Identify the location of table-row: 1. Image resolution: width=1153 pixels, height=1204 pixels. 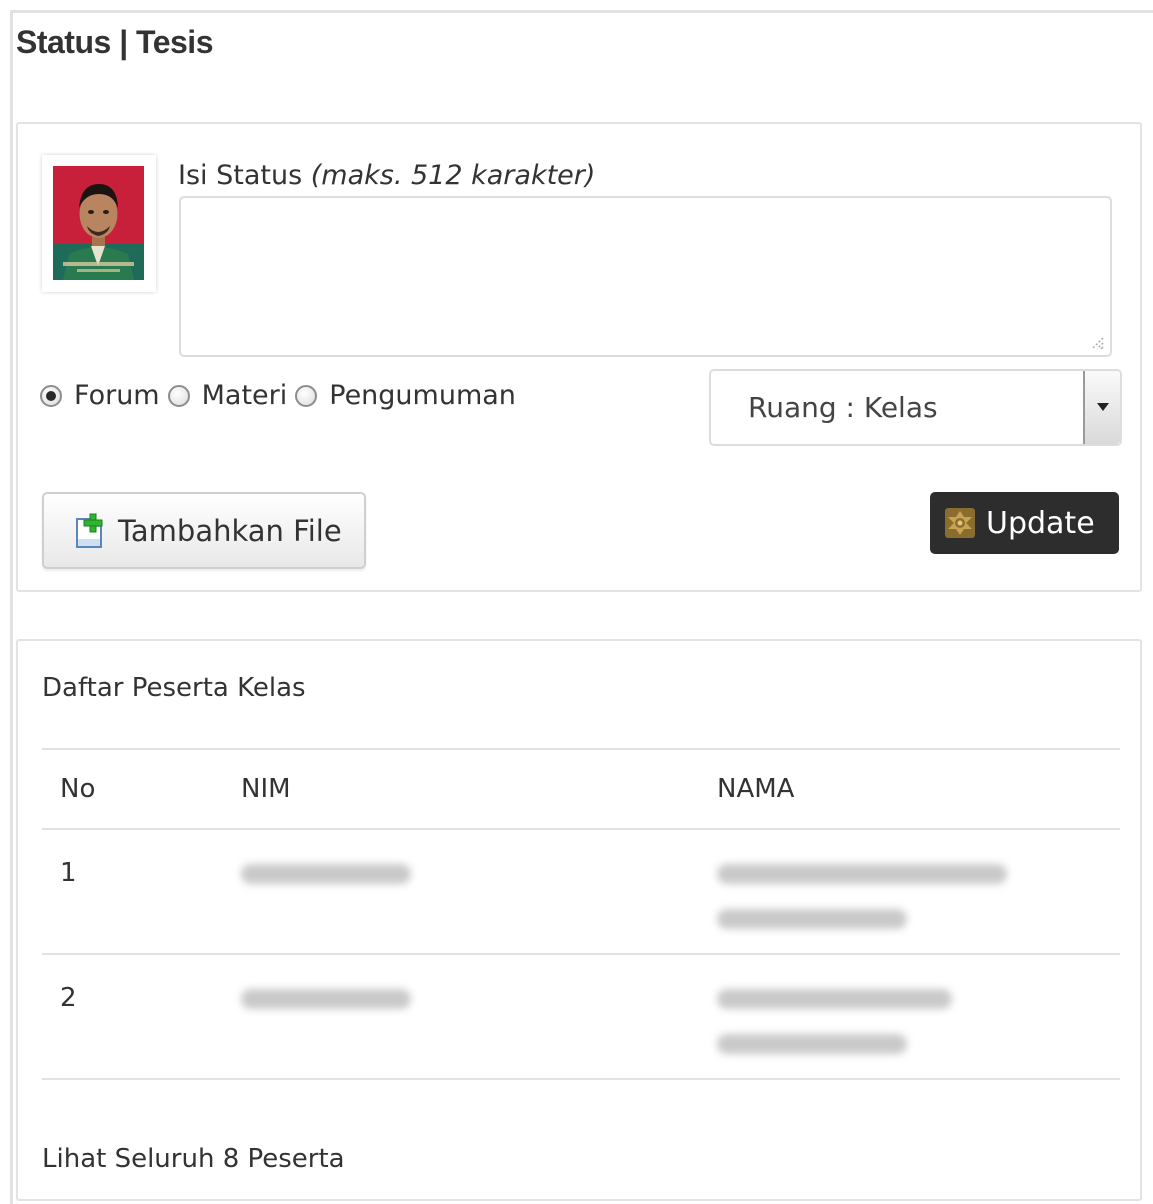
(581, 892).